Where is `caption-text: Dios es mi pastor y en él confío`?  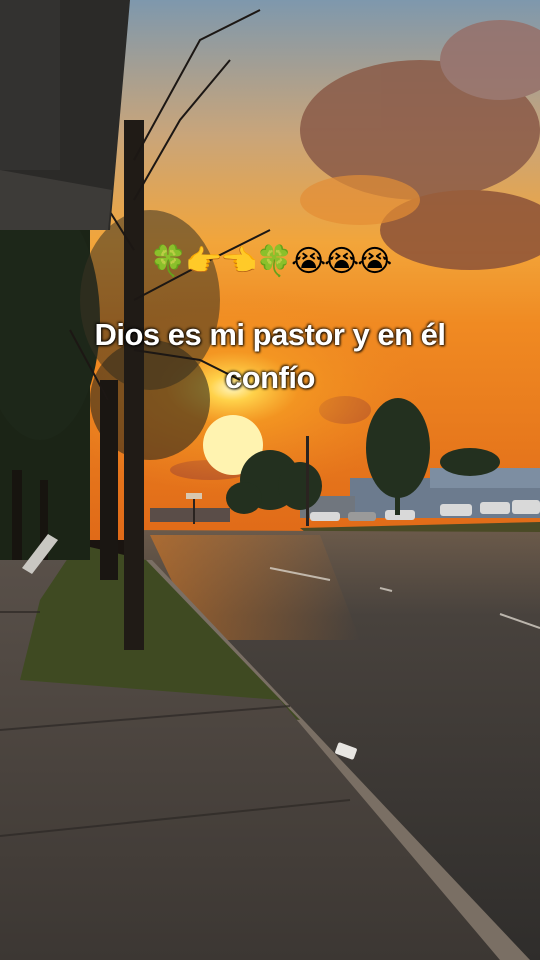 caption-text: Dios es mi pastor y en él confío is located at coordinates (270, 356).